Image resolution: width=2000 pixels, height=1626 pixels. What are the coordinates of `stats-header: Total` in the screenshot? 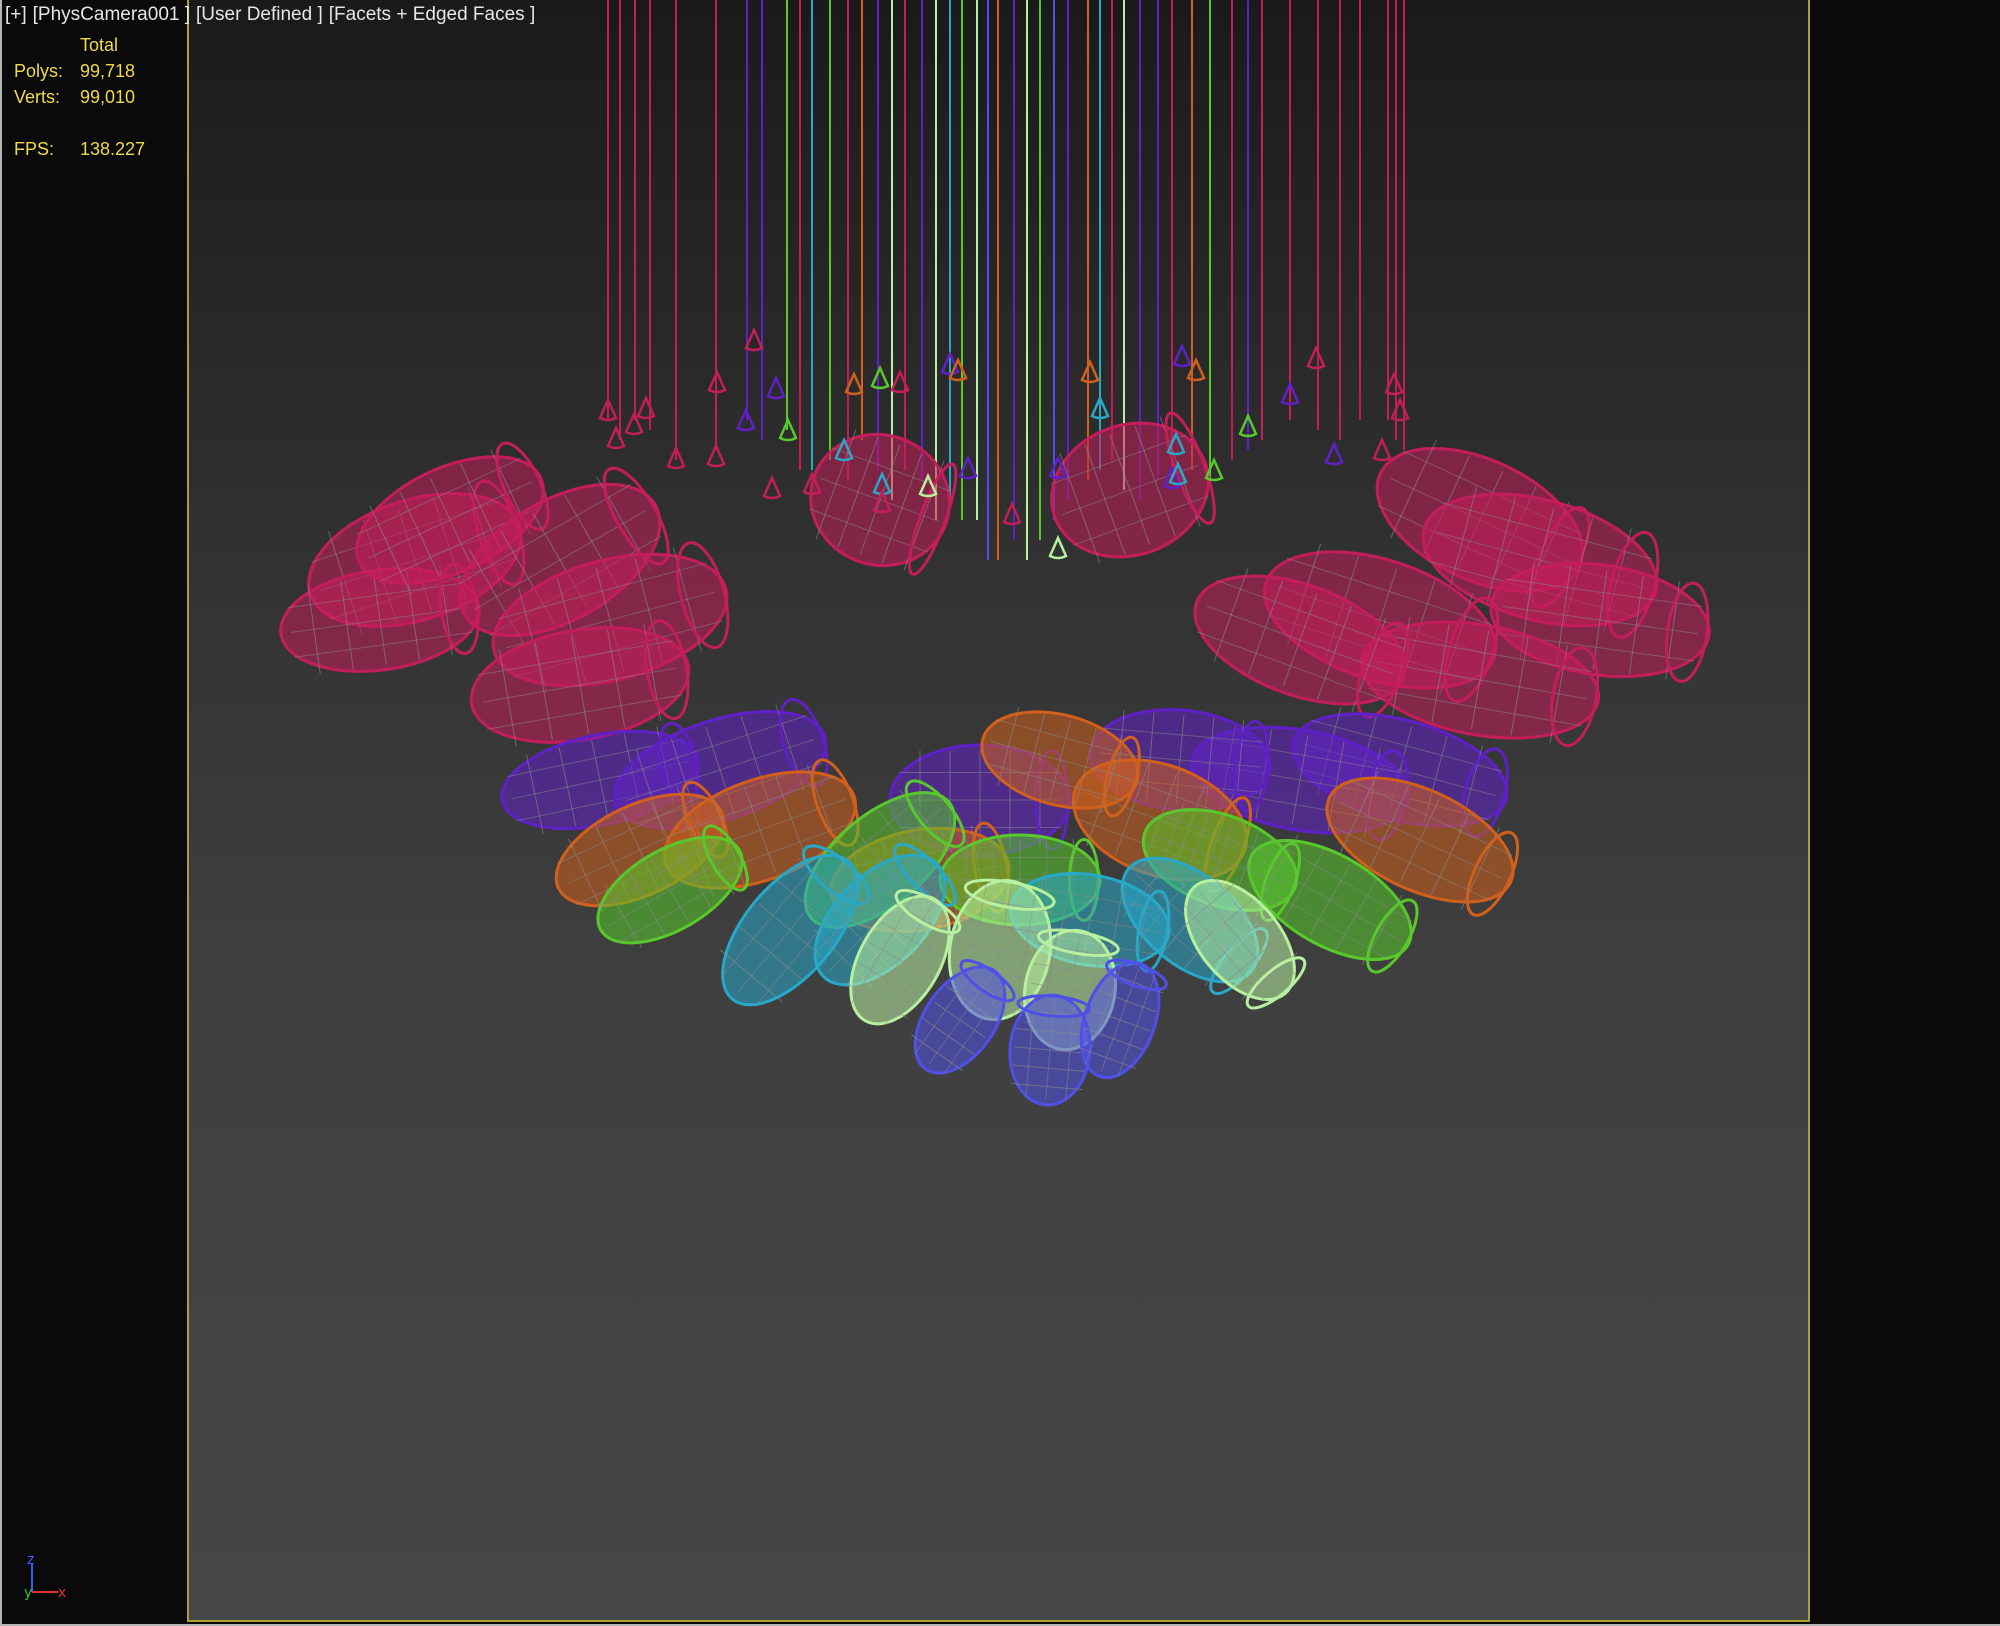 It's located at (99, 44).